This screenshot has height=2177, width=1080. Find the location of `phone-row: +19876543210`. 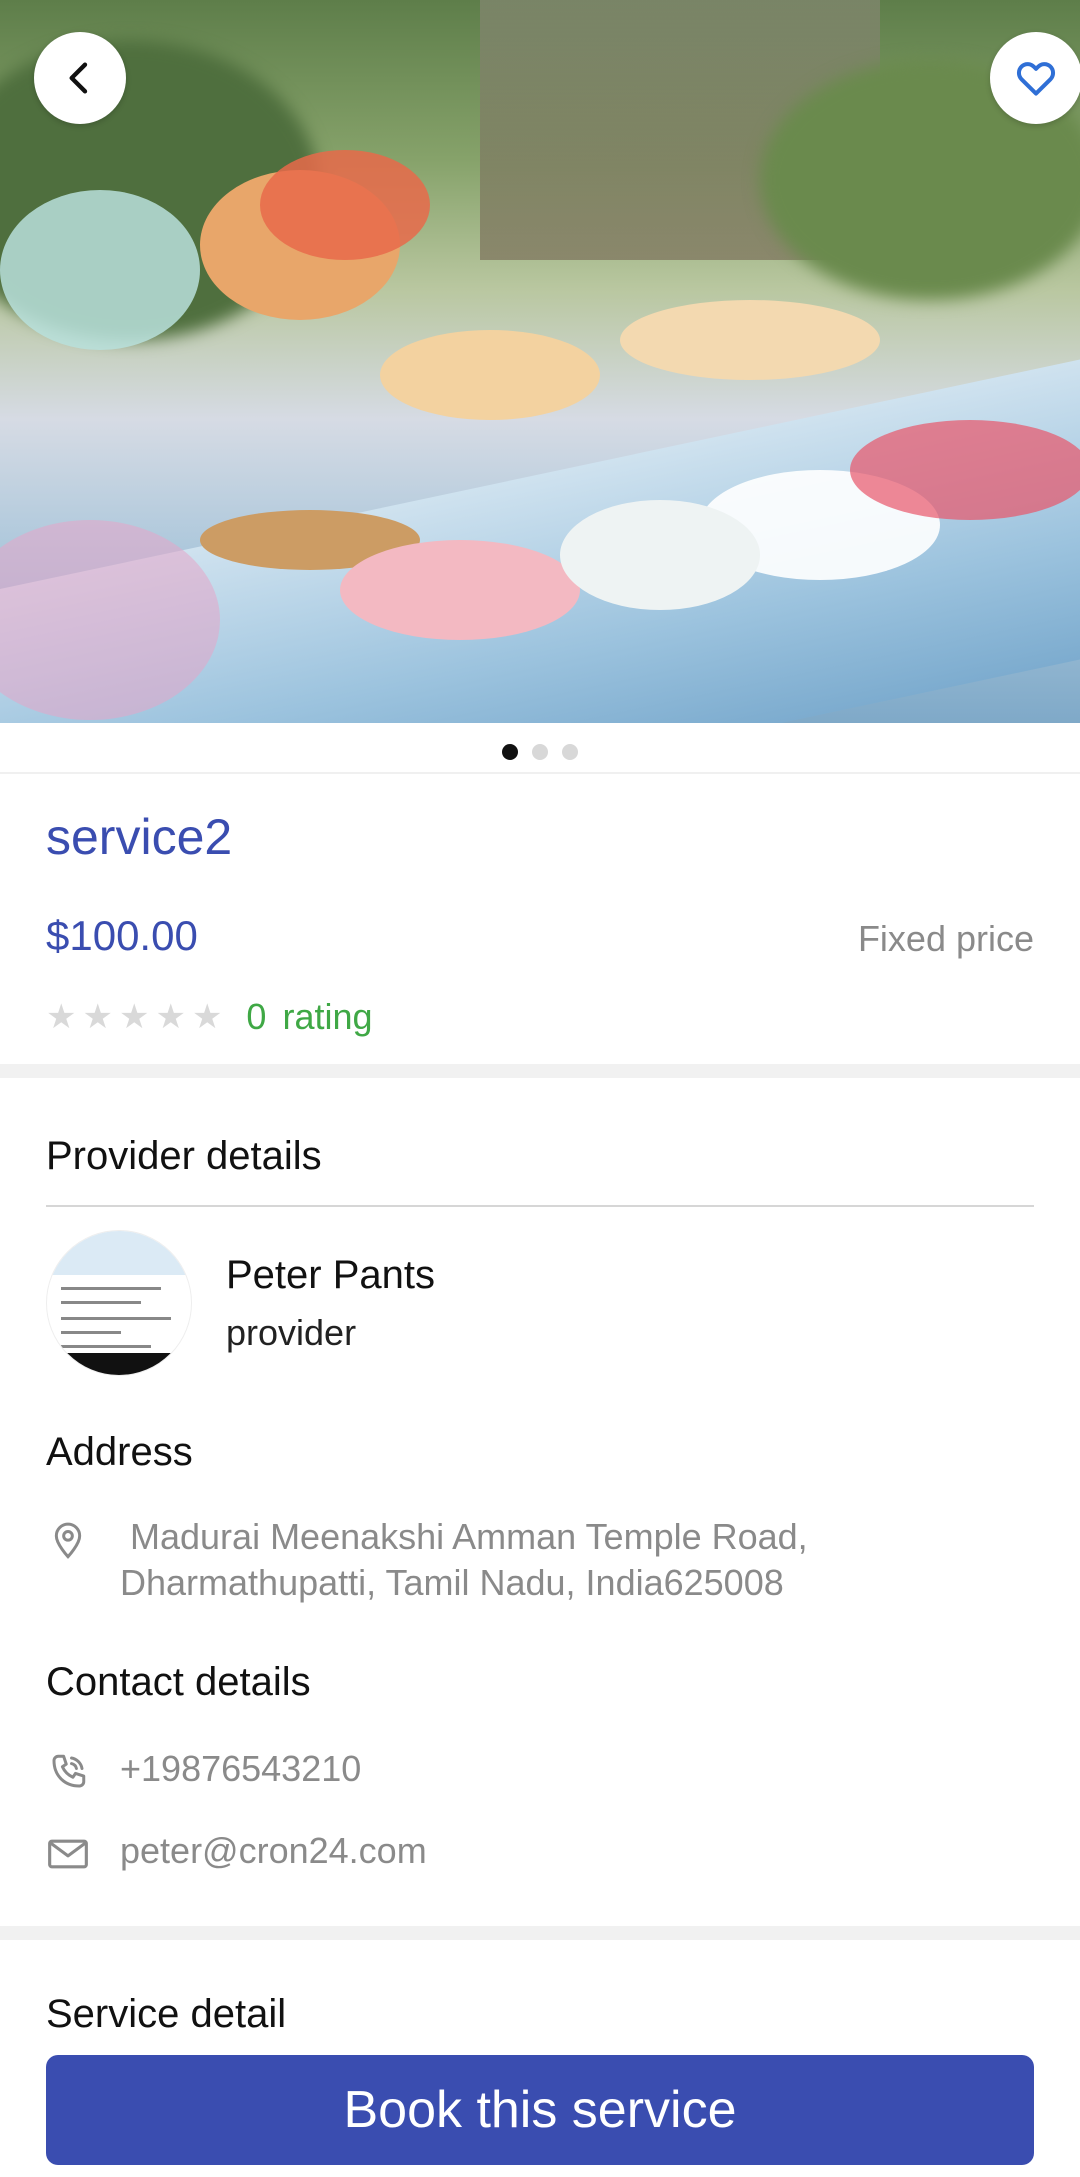

phone-row: +19876543210 is located at coordinates (203, 1770).